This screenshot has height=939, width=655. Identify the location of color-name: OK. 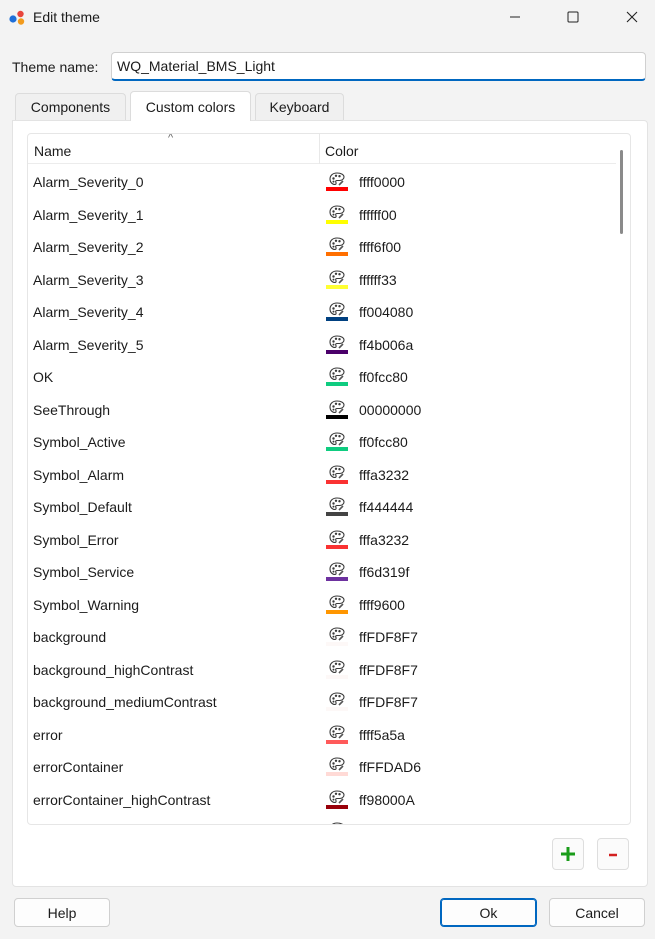
(43, 377).